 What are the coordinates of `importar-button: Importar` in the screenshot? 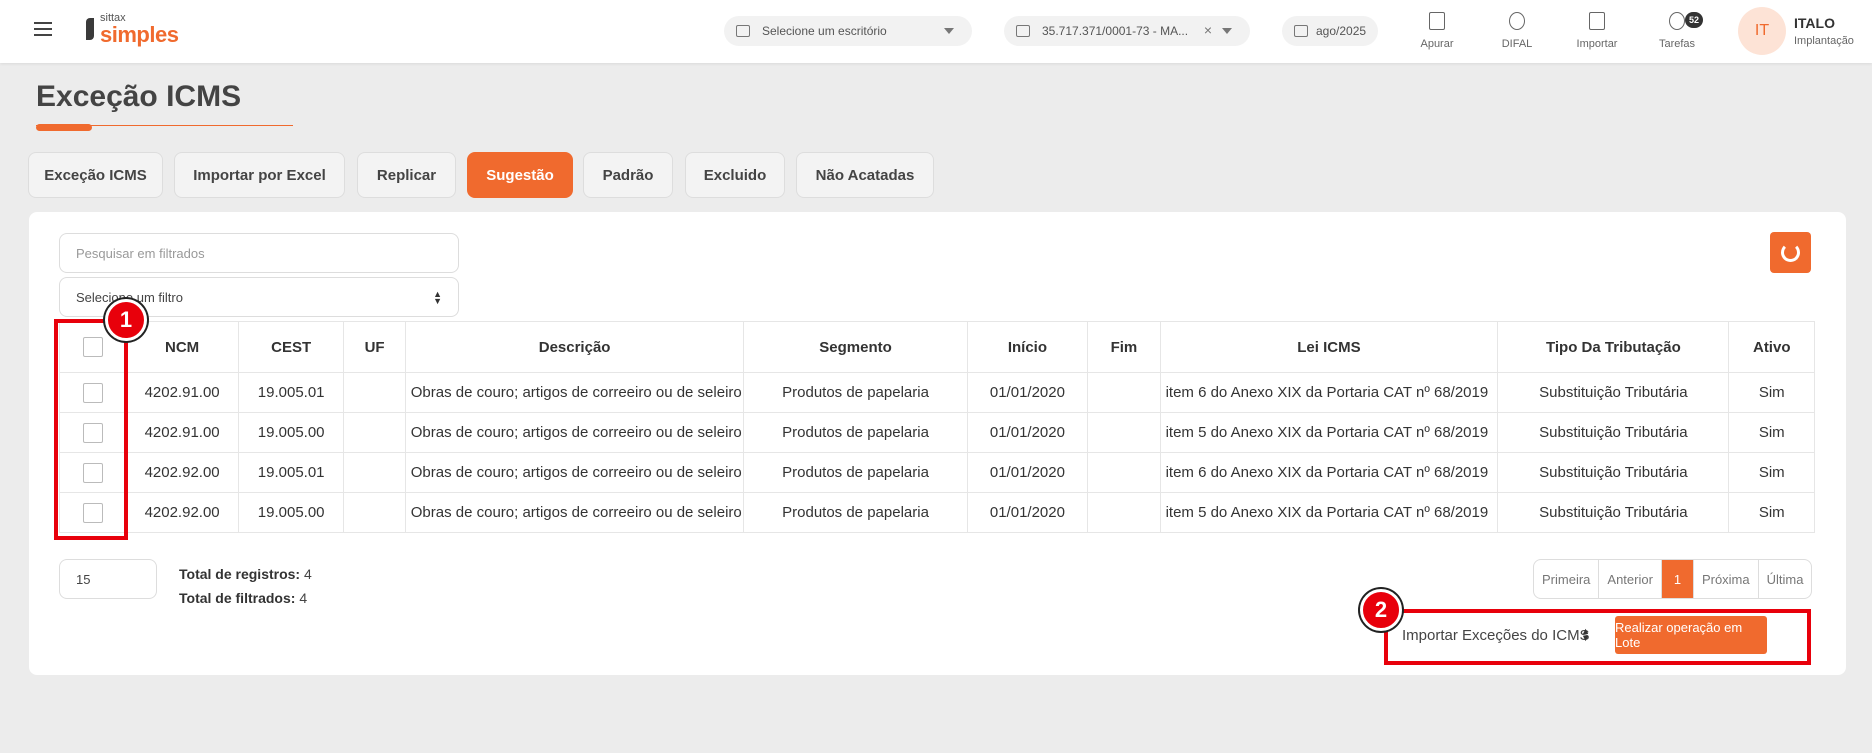 It's located at (1597, 30).